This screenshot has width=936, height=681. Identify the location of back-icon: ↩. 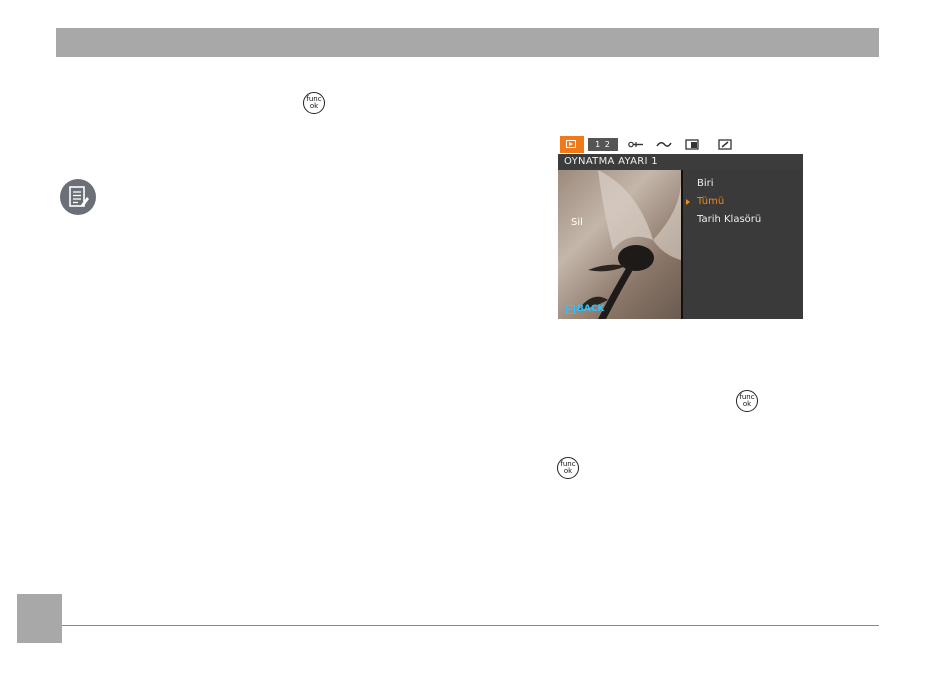
(570, 309).